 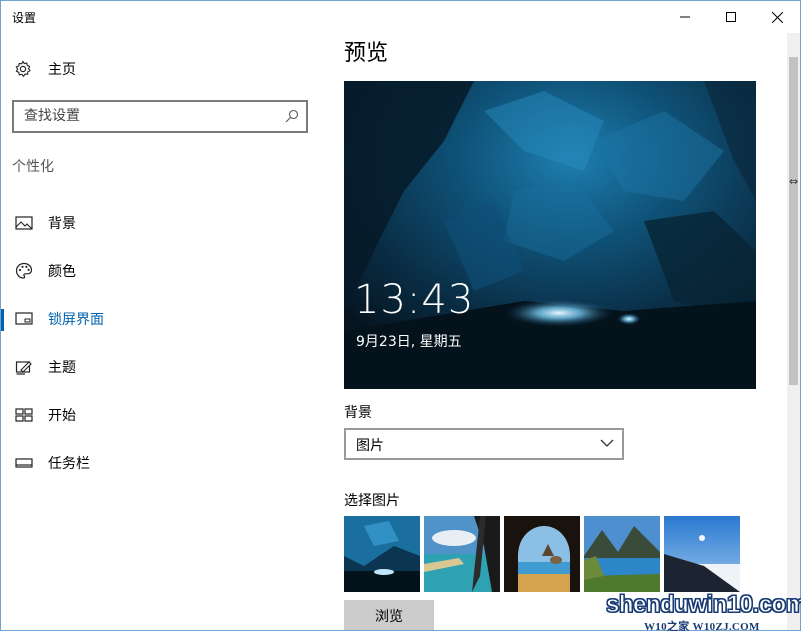 I want to click on start-grid-icon, so click(x=24, y=415).